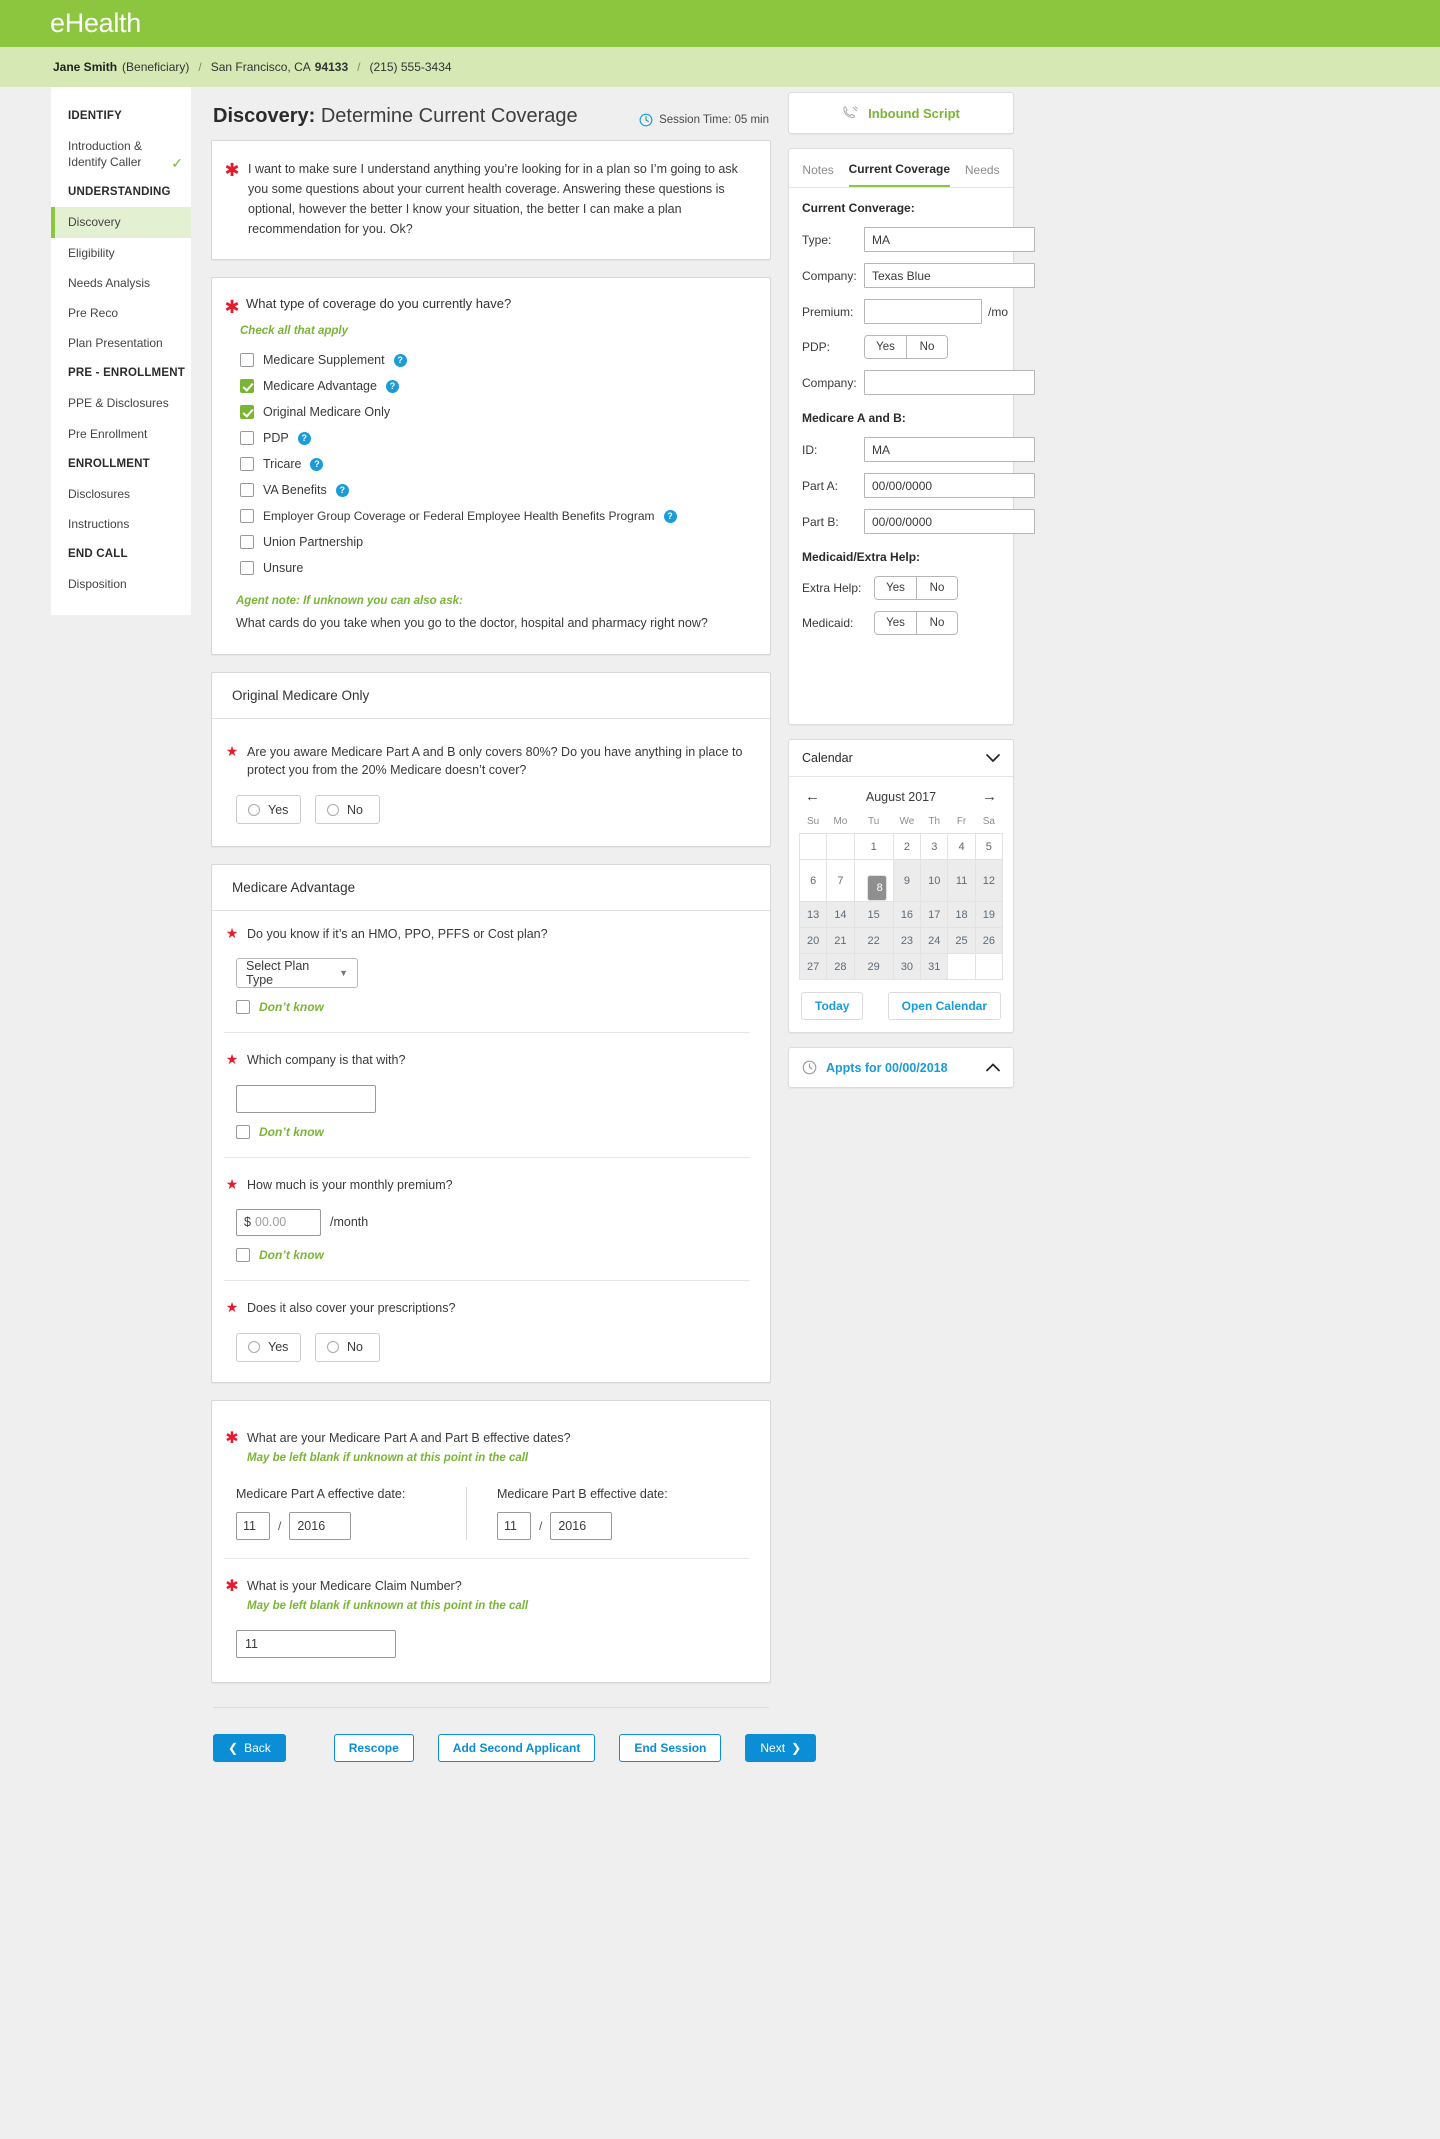  Describe the element at coordinates (936, 623) in the screenshot. I see `medicaid-no: No` at that location.